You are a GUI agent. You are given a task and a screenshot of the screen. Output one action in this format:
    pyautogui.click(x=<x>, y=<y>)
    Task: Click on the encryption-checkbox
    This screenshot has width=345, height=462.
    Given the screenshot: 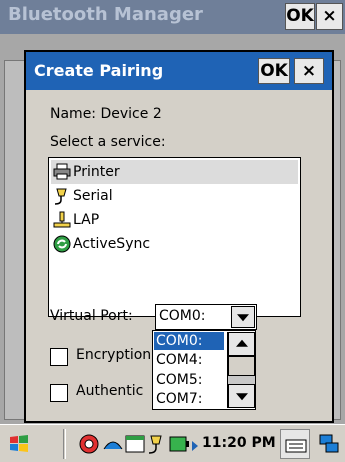 What is the action you would take?
    pyautogui.click(x=59, y=357)
    